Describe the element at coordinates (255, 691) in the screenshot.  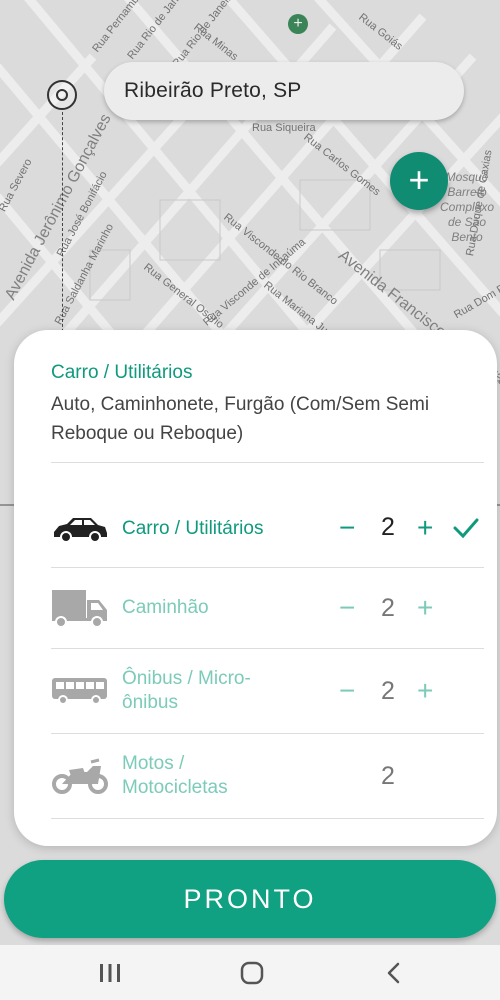
I see `vehicle-row-bus: Ônibus / Micro-ônibus − 2 +` at that location.